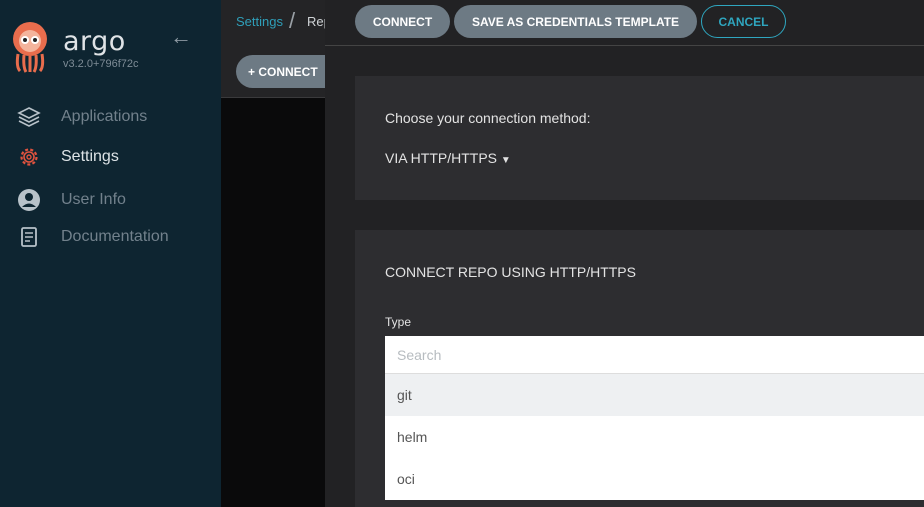 This screenshot has height=507, width=924. Describe the element at coordinates (505, 160) in the screenshot. I see `caret-down-icon: ▼` at that location.